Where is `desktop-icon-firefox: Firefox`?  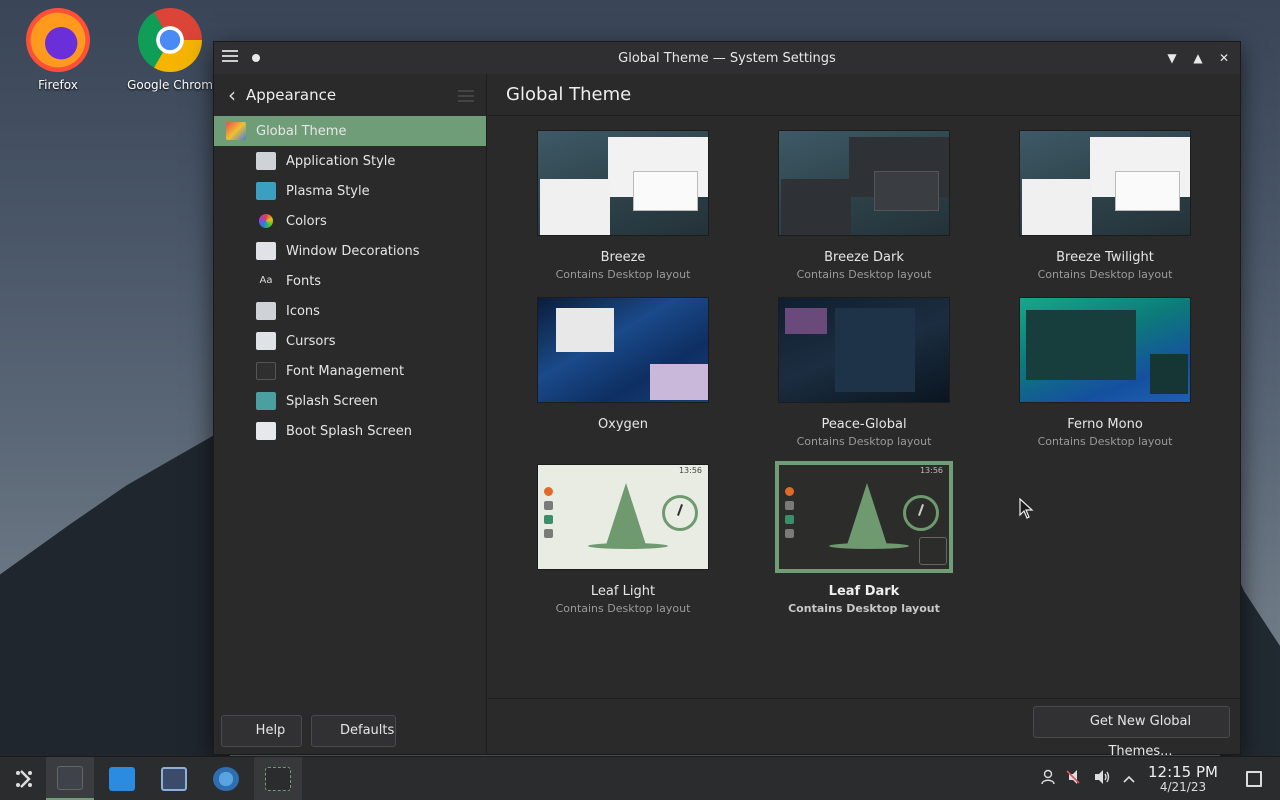 desktop-icon-firefox: Firefox is located at coordinates (58, 50).